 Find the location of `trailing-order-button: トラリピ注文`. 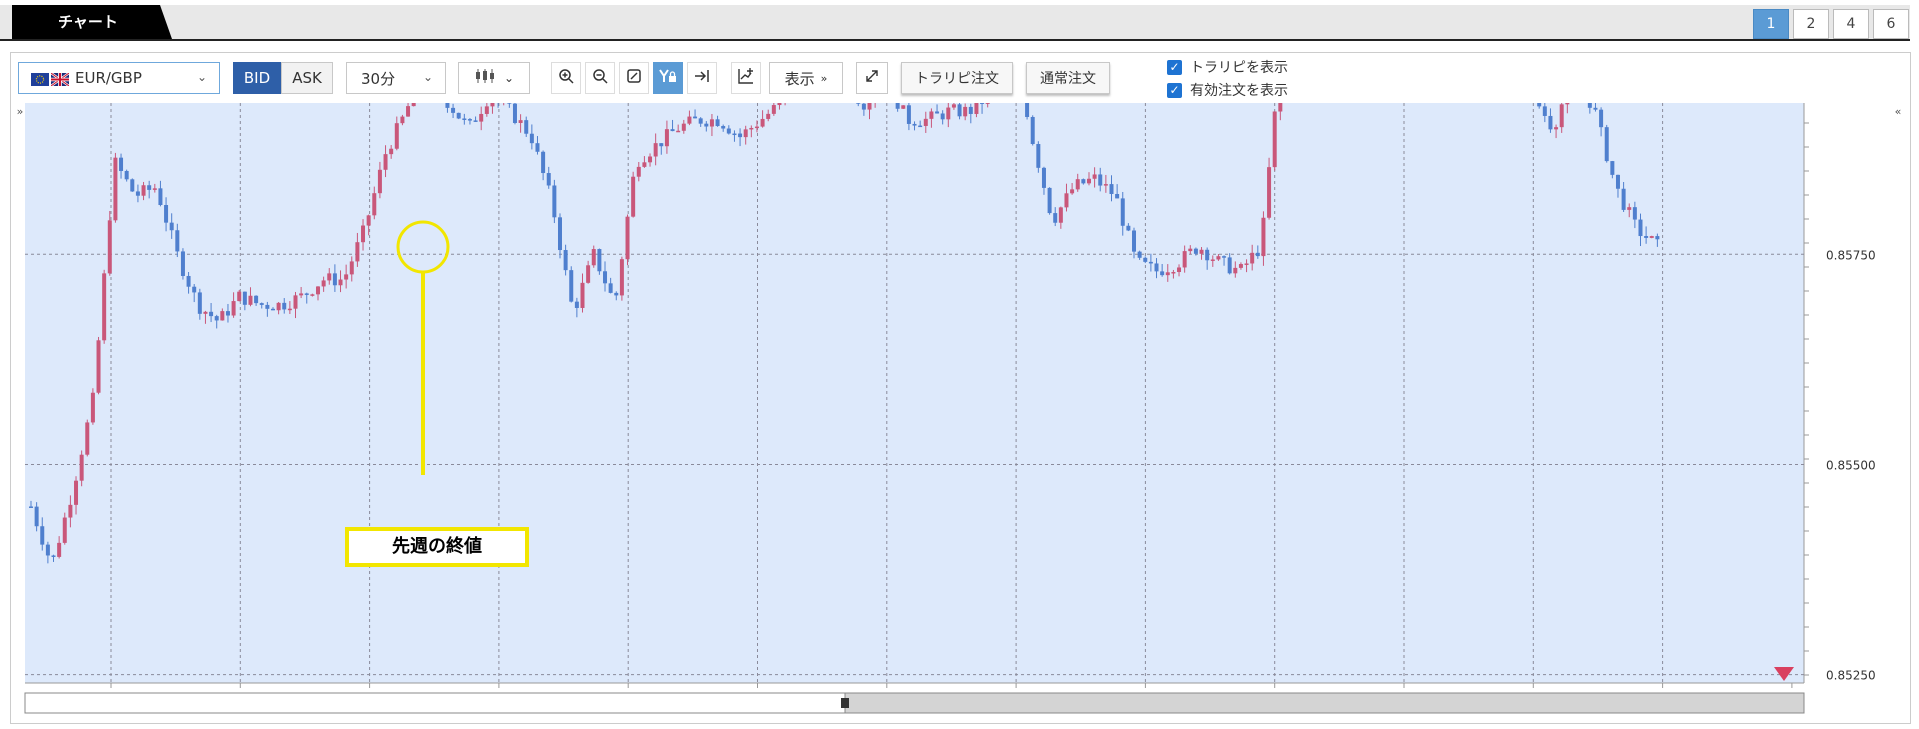

trailing-order-button: トラリピ注文 is located at coordinates (957, 78).